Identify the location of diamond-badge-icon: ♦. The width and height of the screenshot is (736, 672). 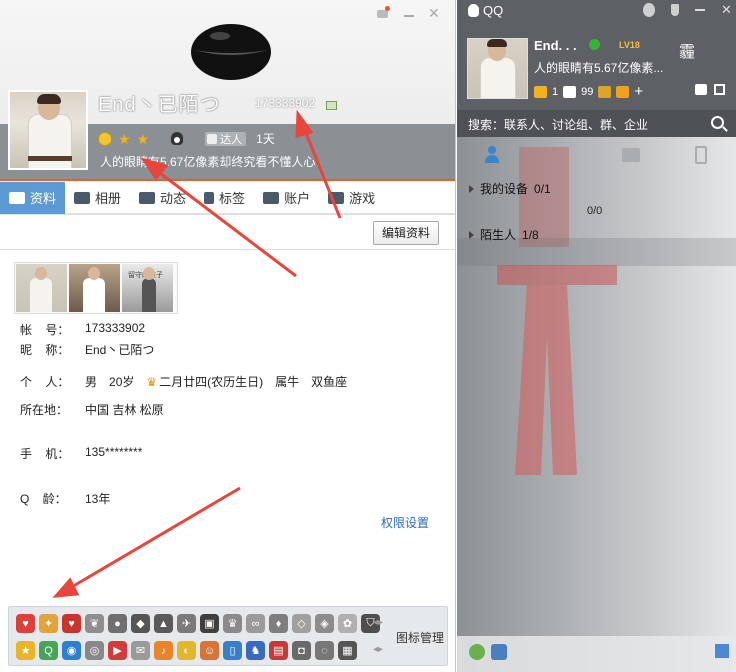
(278, 623).